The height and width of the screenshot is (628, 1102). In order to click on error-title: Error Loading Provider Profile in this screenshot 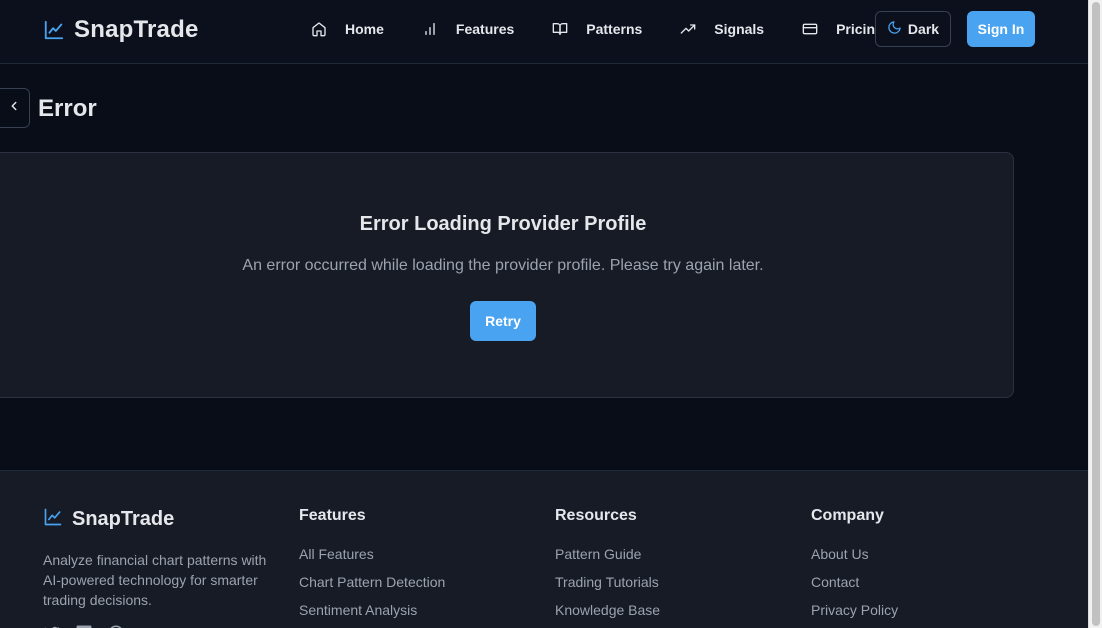, I will do `click(503, 224)`.